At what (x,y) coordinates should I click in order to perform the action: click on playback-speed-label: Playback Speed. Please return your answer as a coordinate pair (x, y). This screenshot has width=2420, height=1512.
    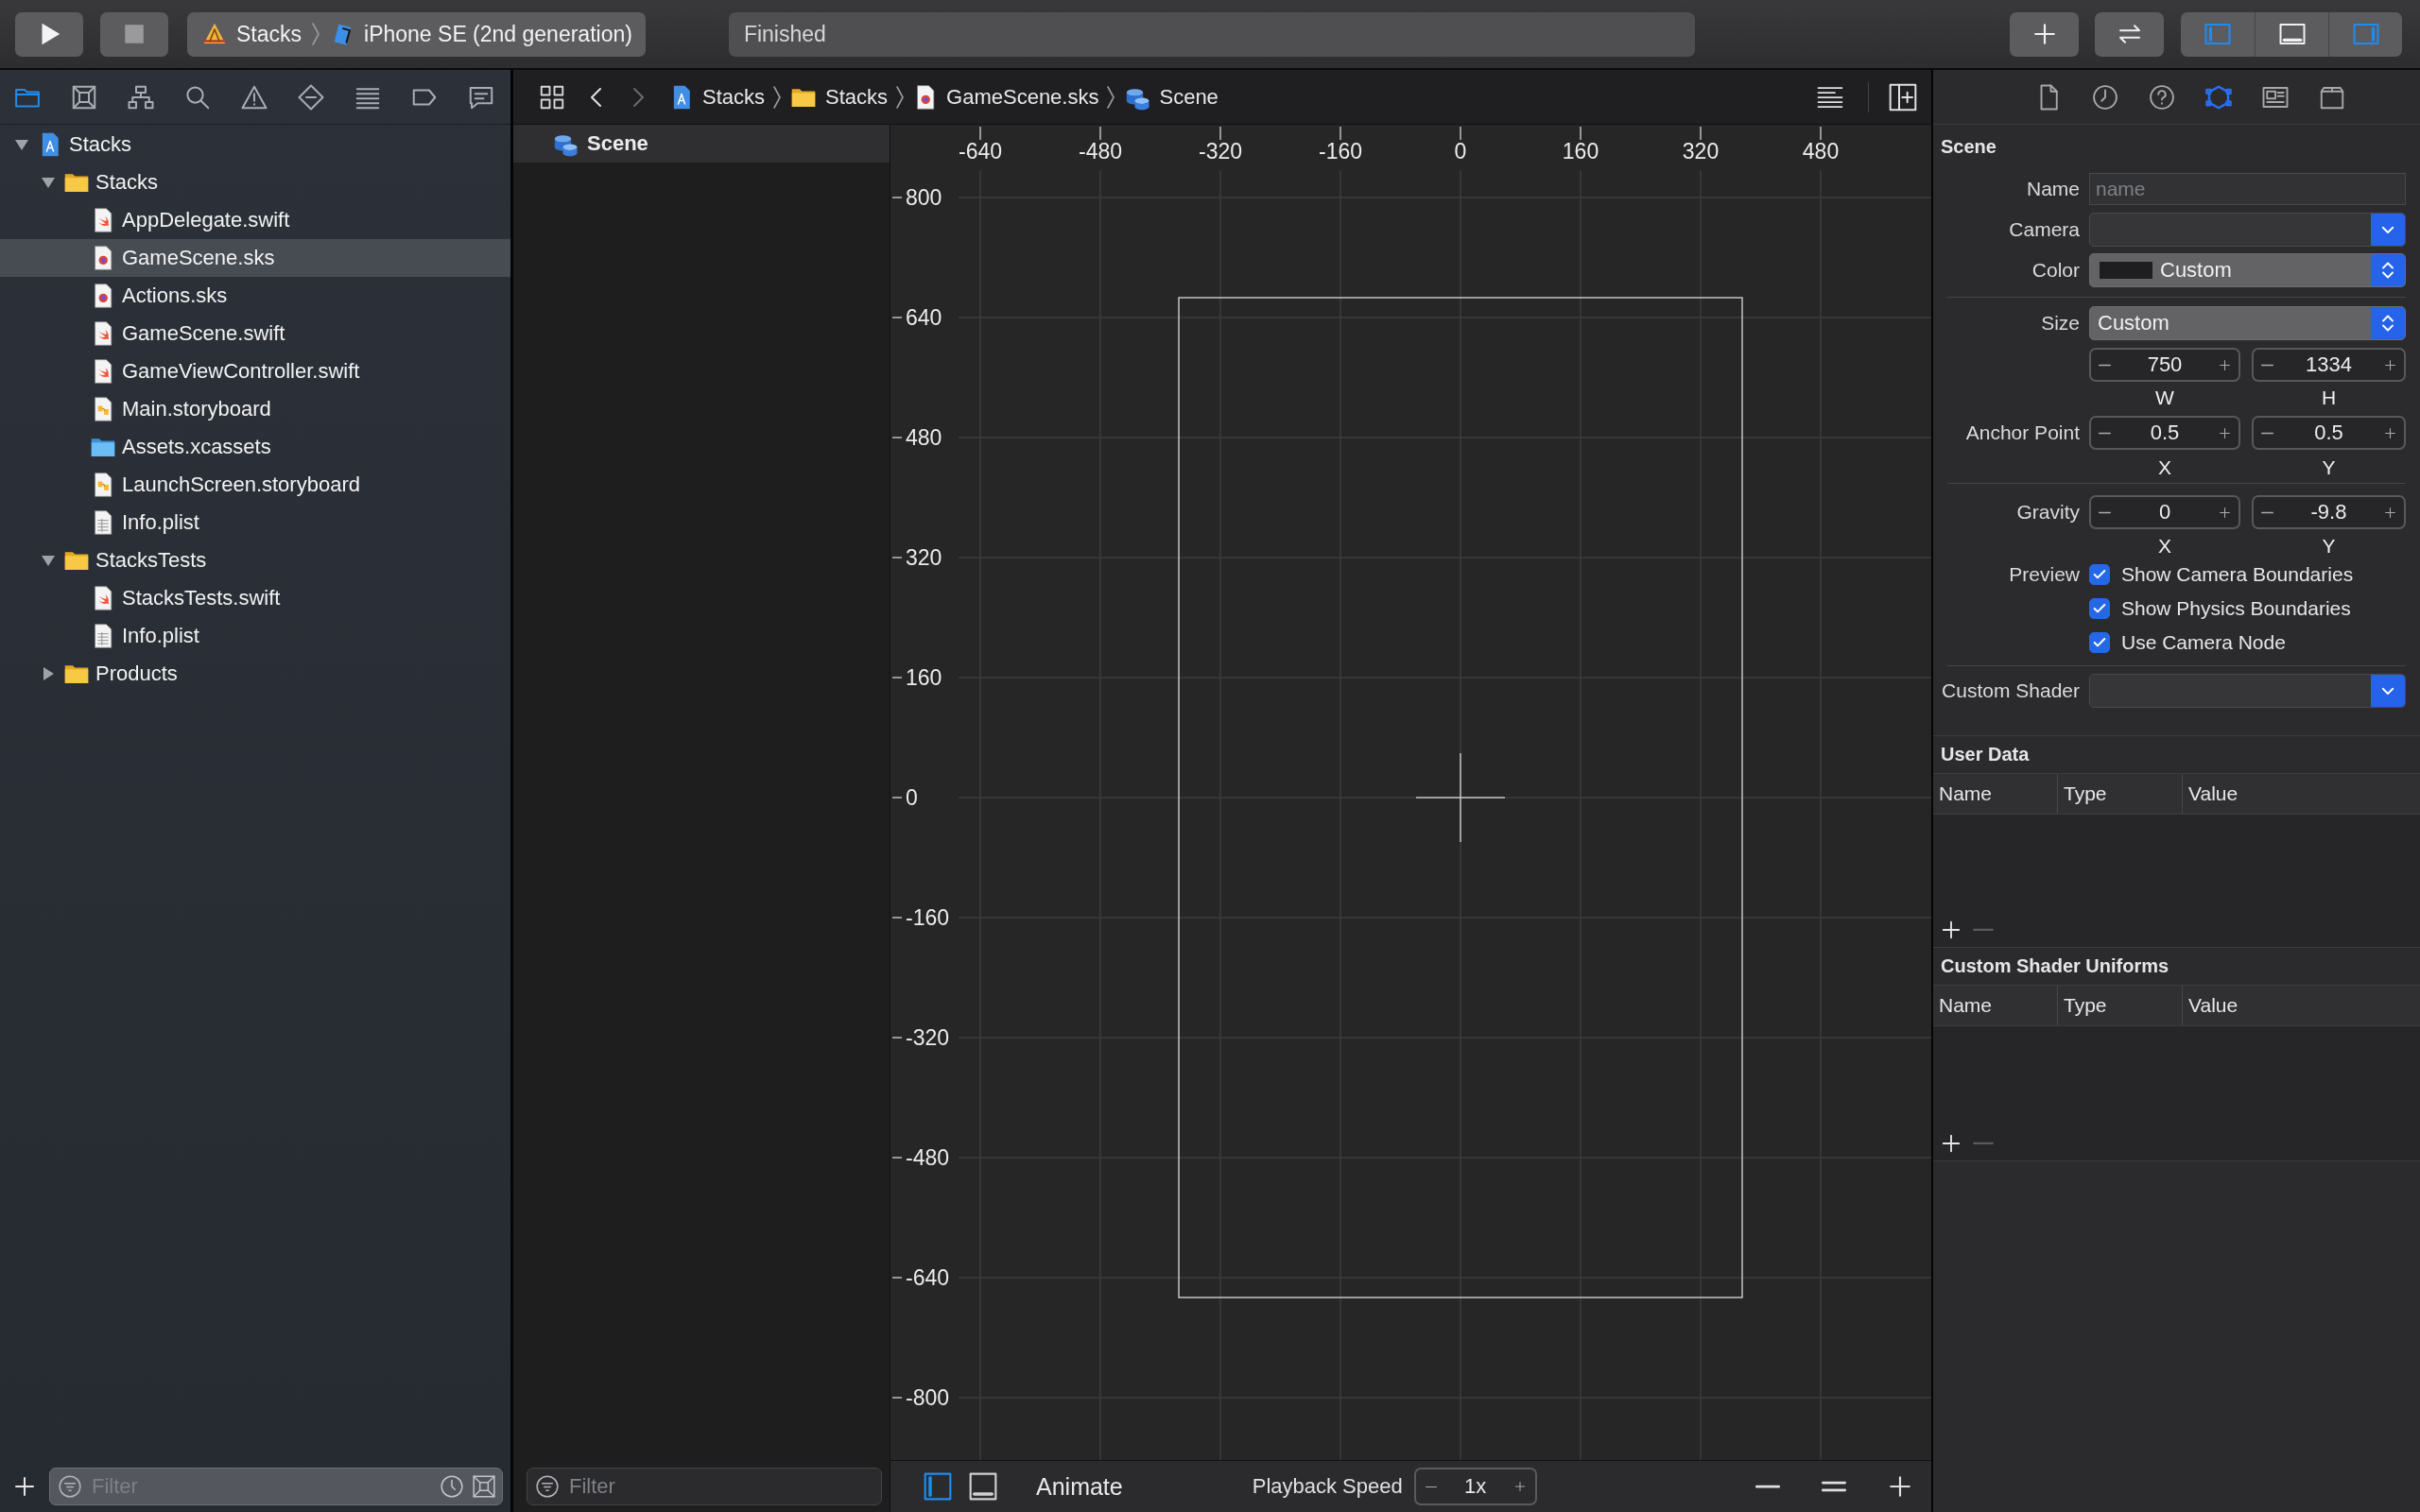
    Looking at the image, I should click on (1327, 1486).